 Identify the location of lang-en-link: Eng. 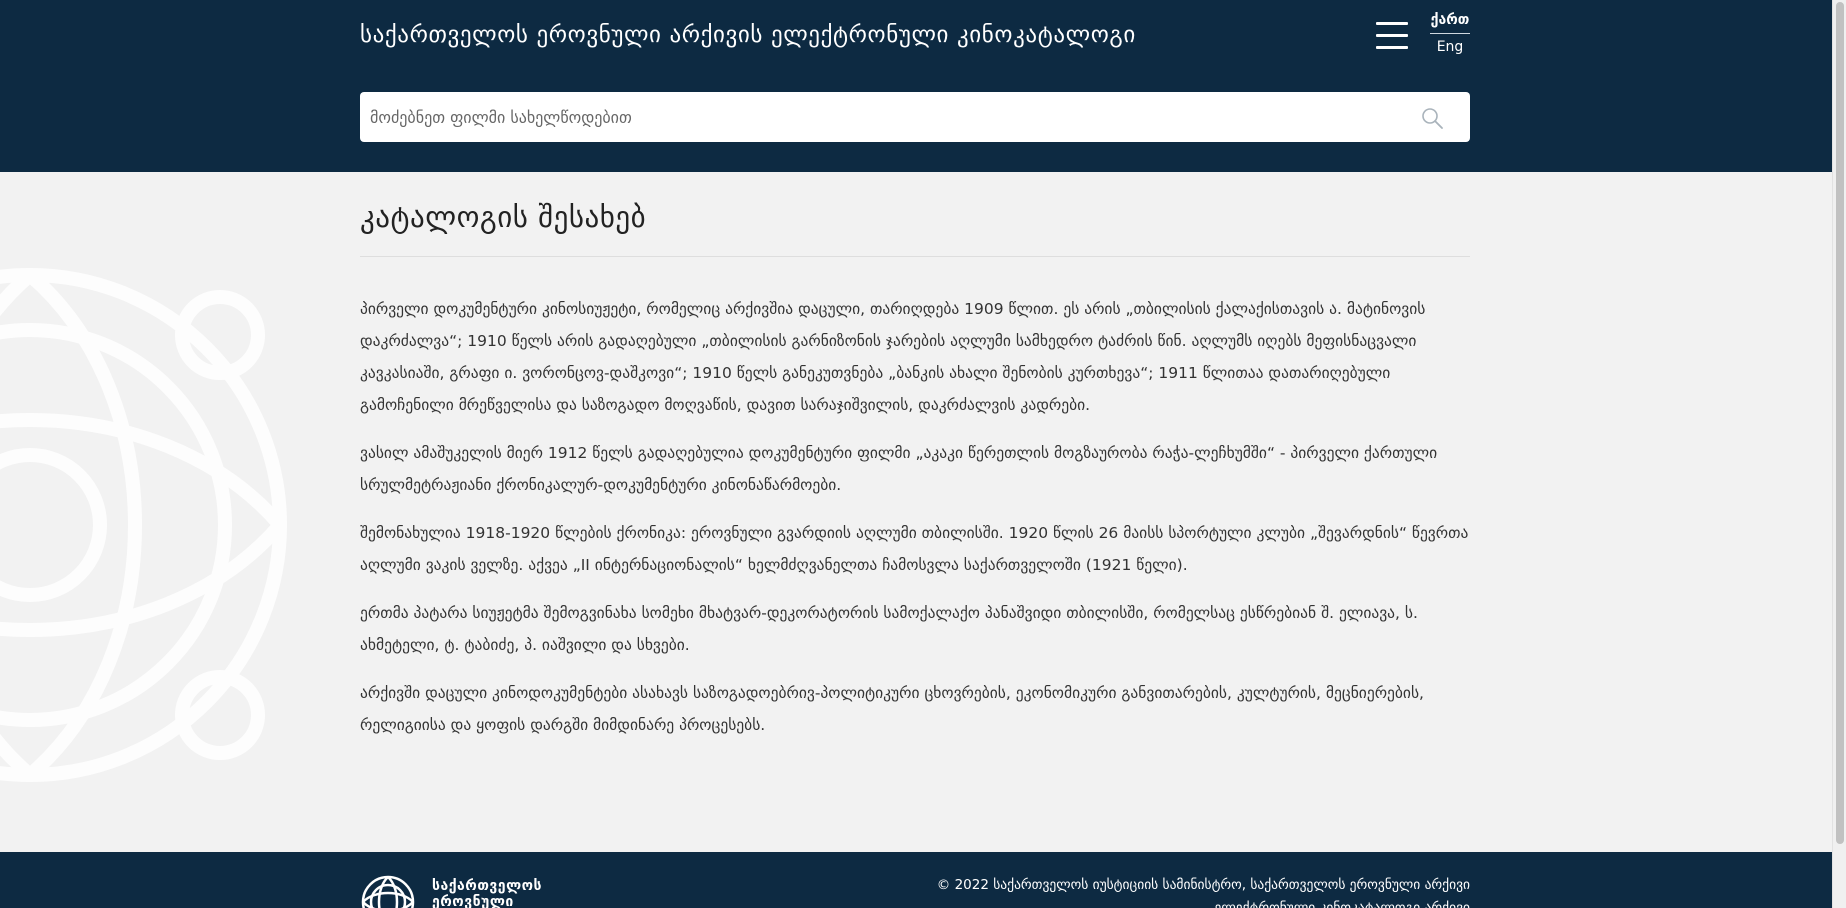
(1450, 44).